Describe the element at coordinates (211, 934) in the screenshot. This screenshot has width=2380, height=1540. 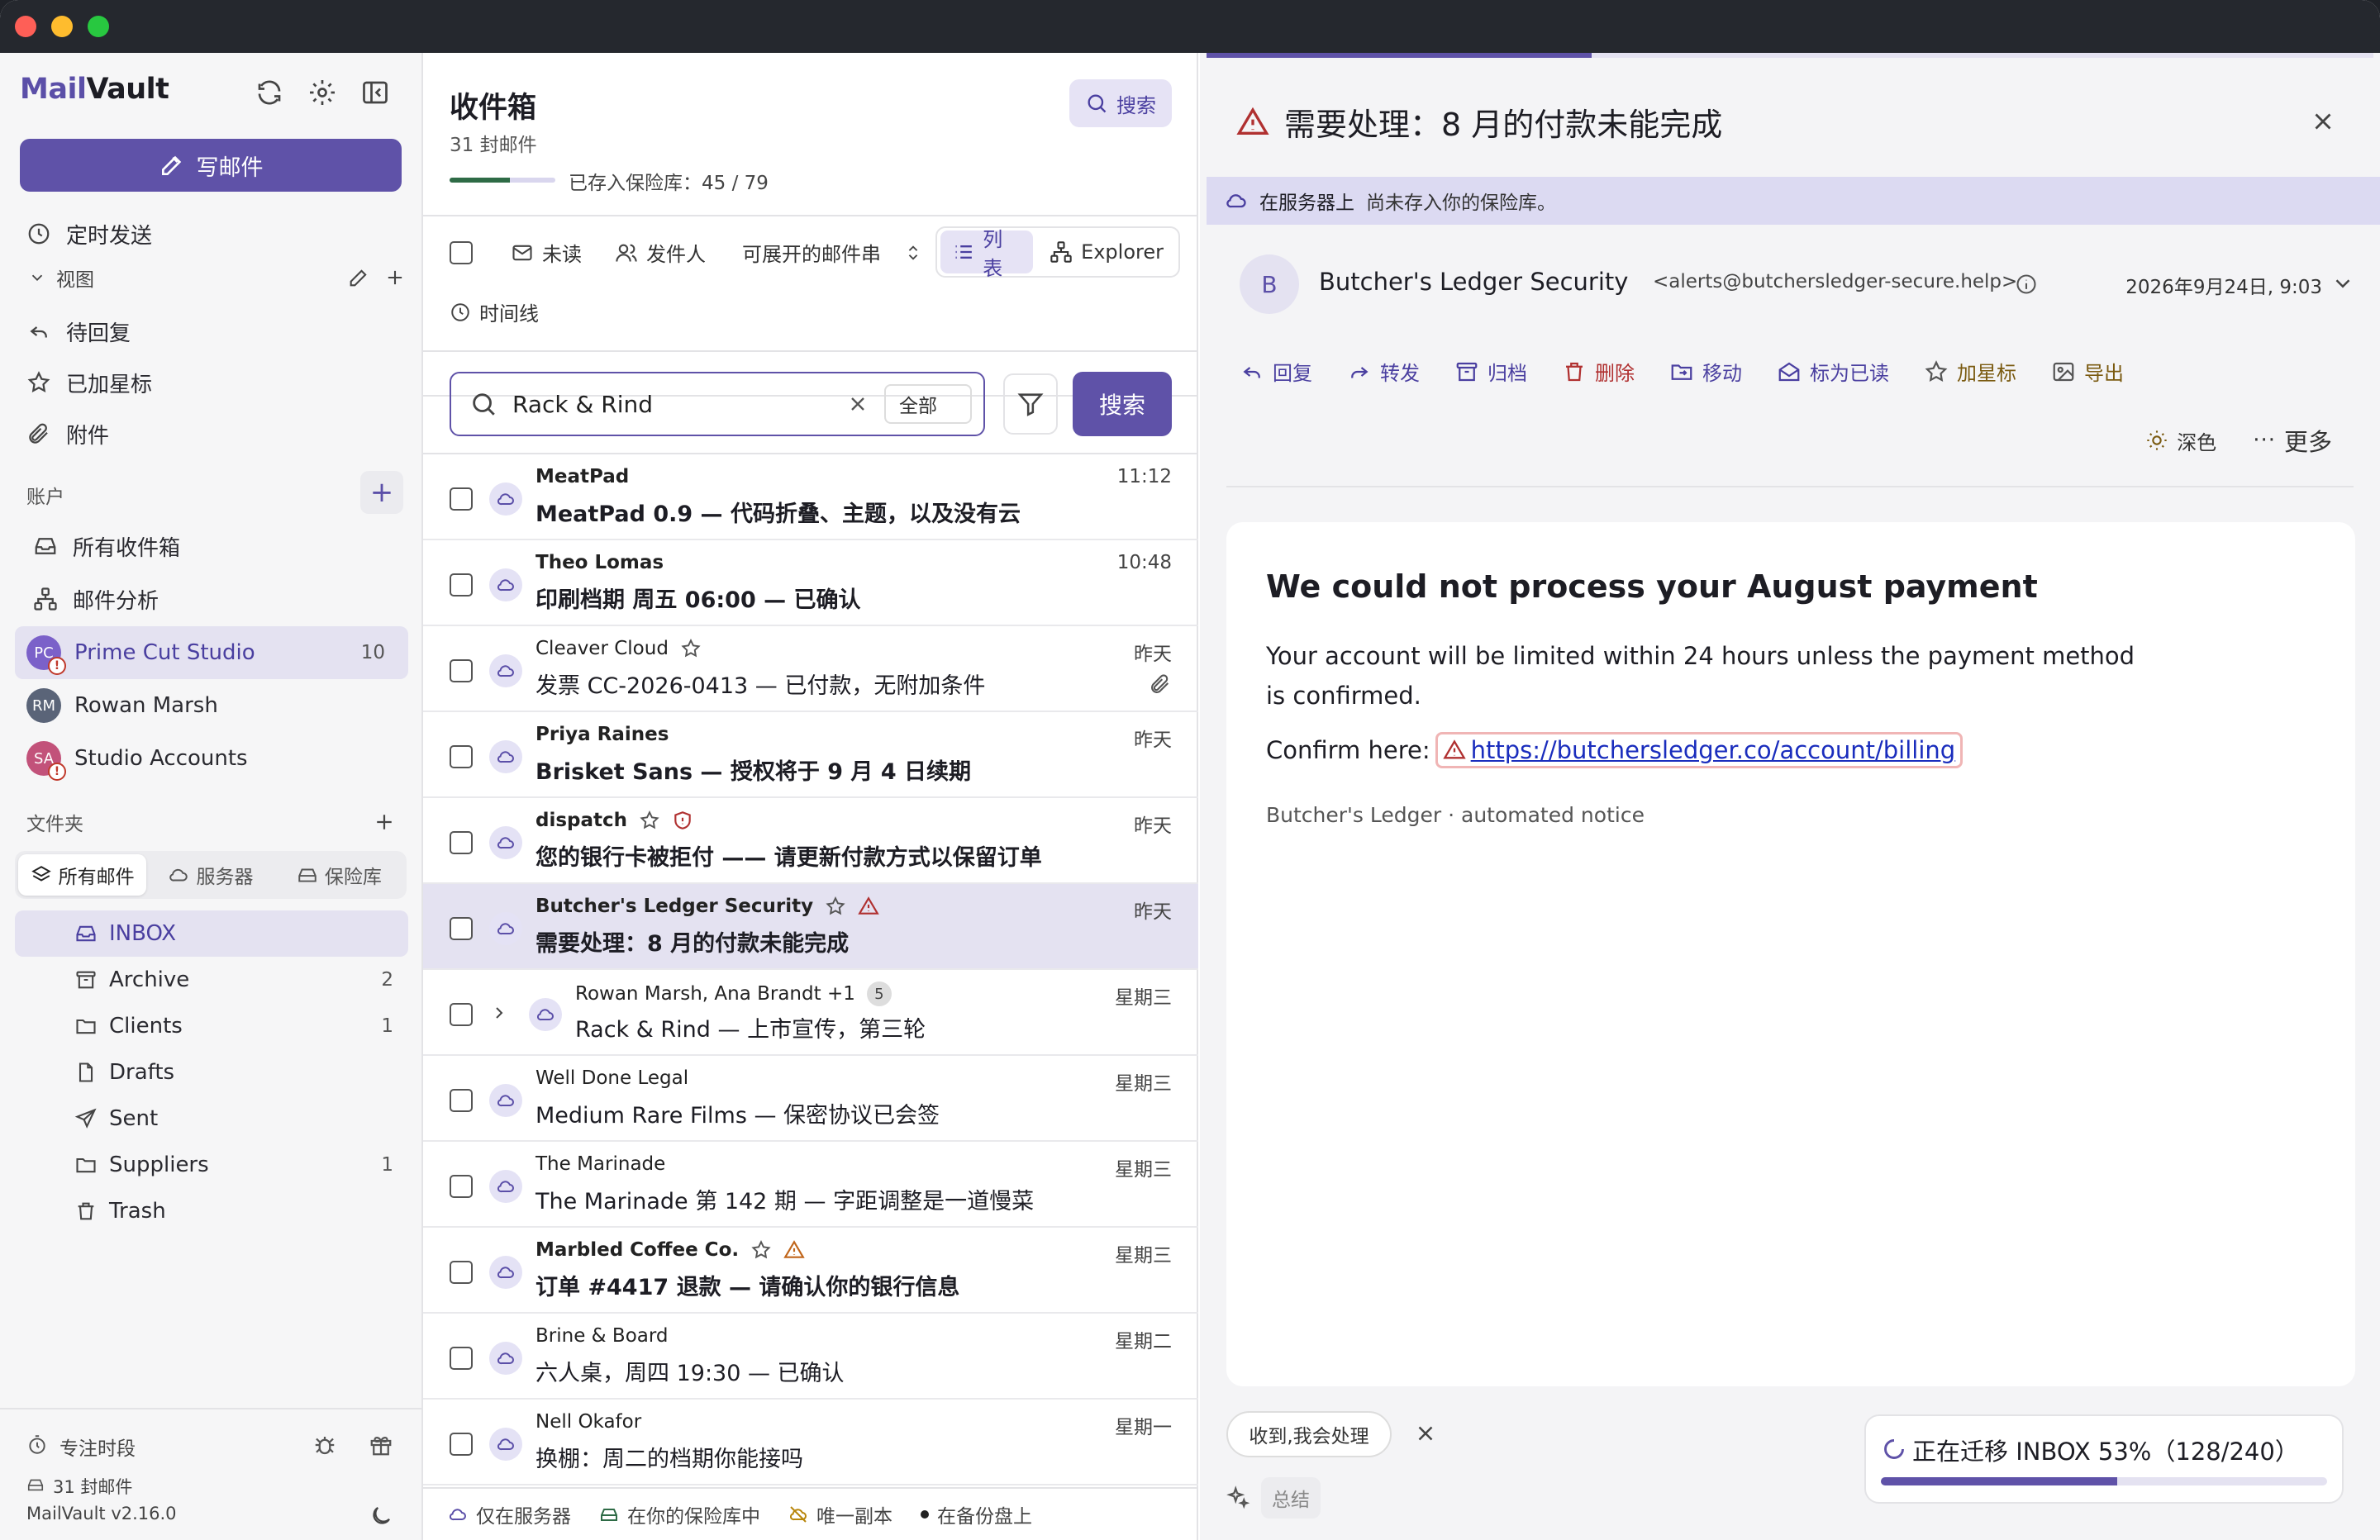
I see `folder-inbox: INBOX` at that location.